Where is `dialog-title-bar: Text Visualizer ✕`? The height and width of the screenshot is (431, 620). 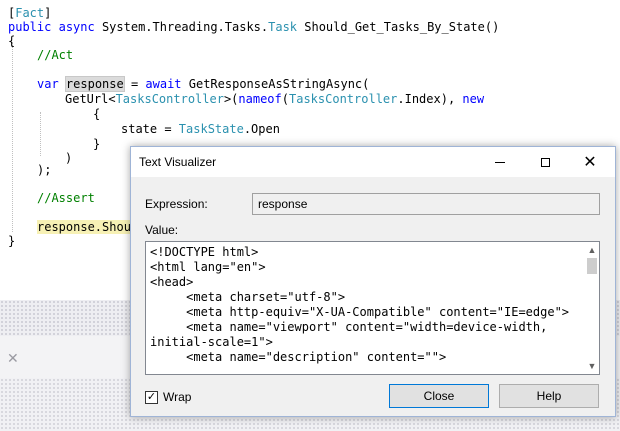 dialog-title-bar: Text Visualizer ✕ is located at coordinates (373, 162).